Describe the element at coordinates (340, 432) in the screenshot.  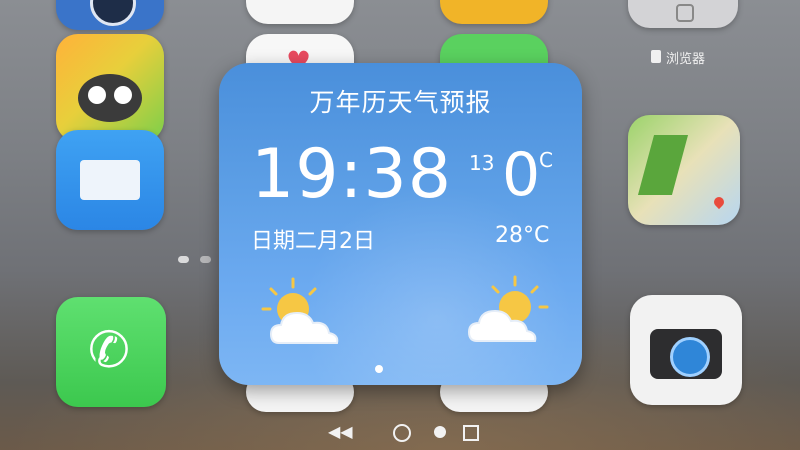
I see `back-icon: ◀◀` at that location.